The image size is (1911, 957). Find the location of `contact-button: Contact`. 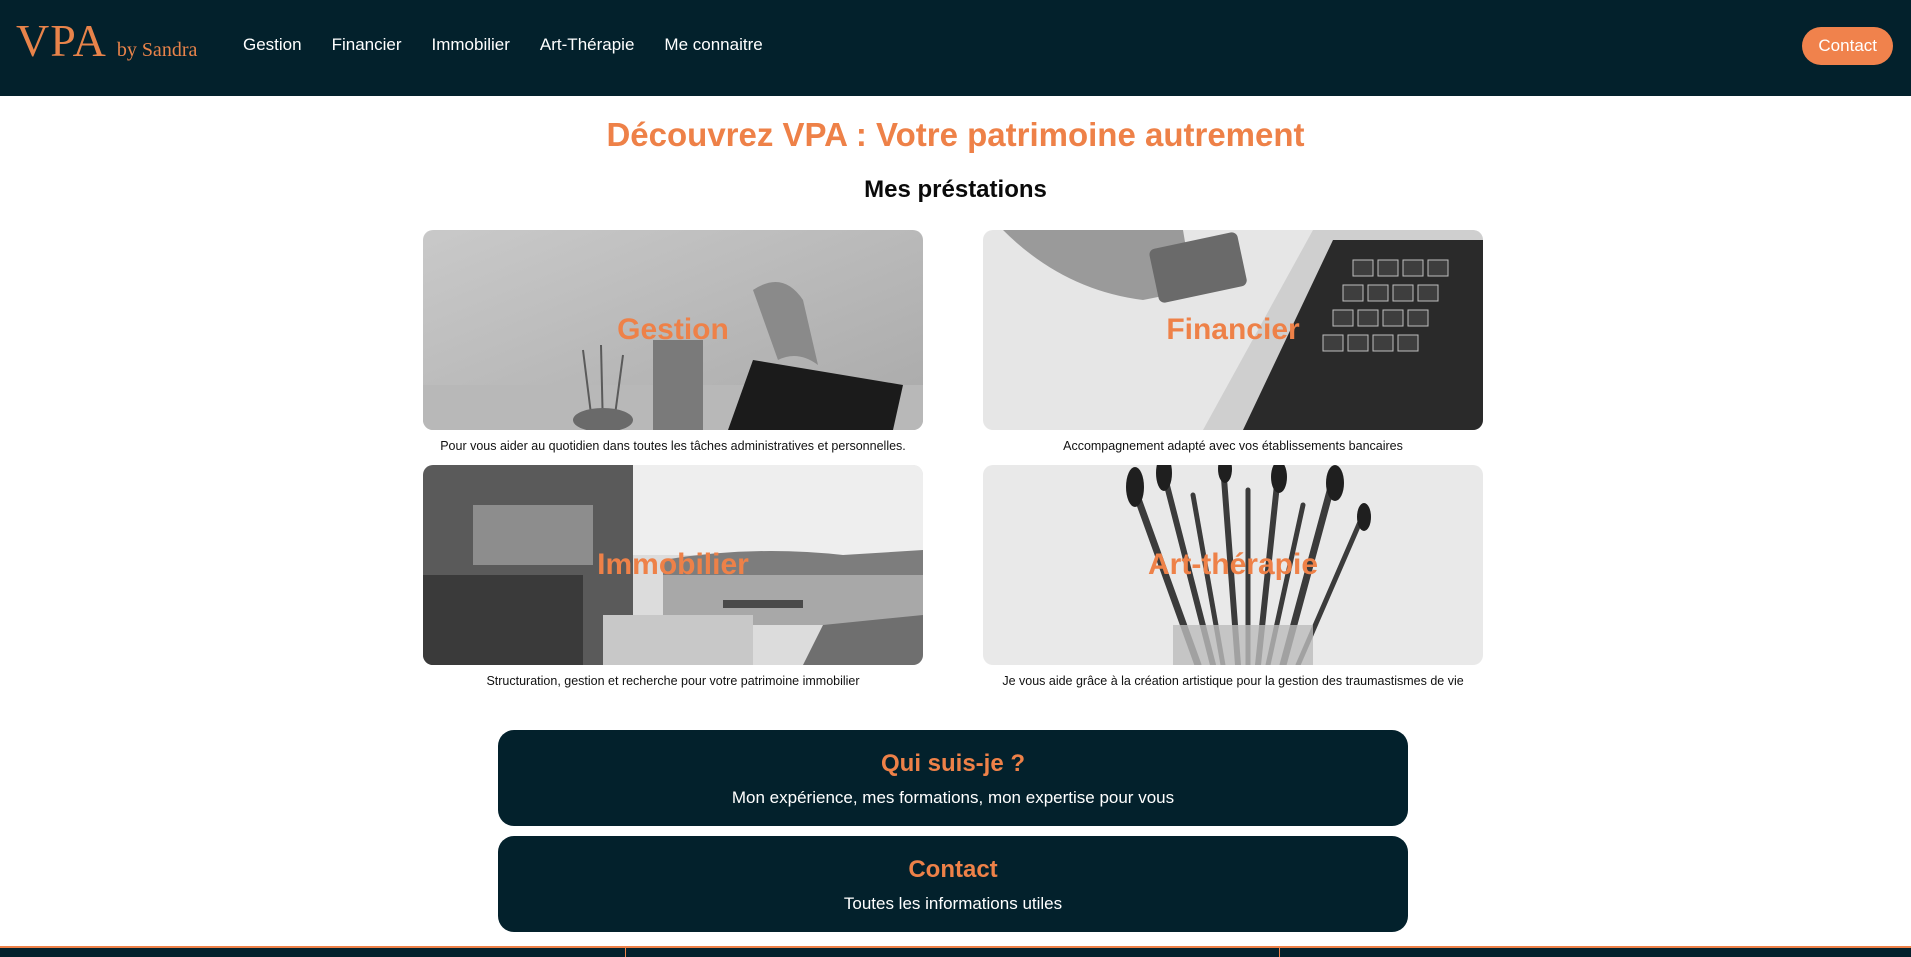

contact-button: Contact is located at coordinates (1847, 46).